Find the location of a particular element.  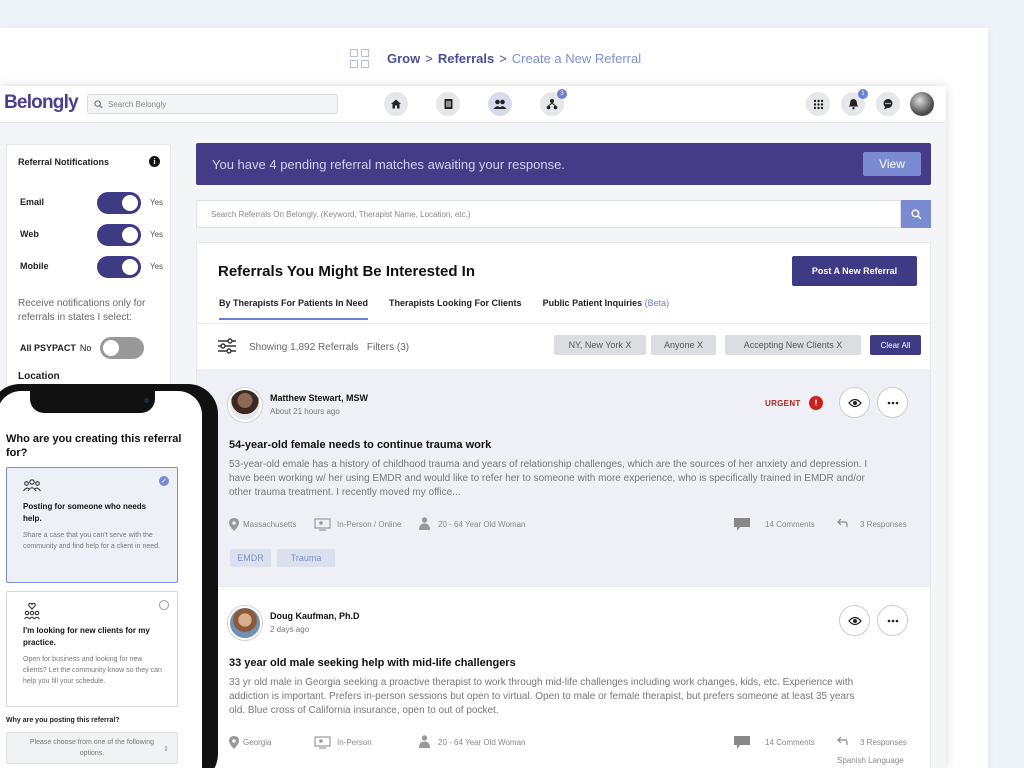

tab-looking-for-clients: Therapists Looking For Clients is located at coordinates (455, 309).